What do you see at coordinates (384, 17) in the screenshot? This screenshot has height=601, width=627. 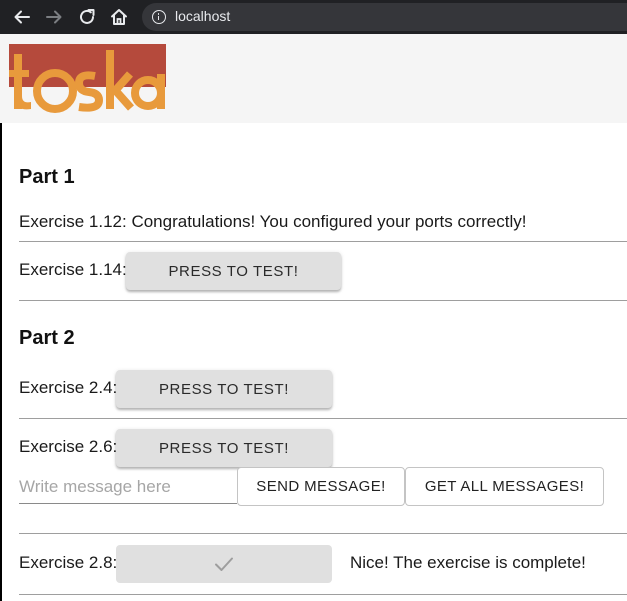 I see `address-bar: localhost` at bounding box center [384, 17].